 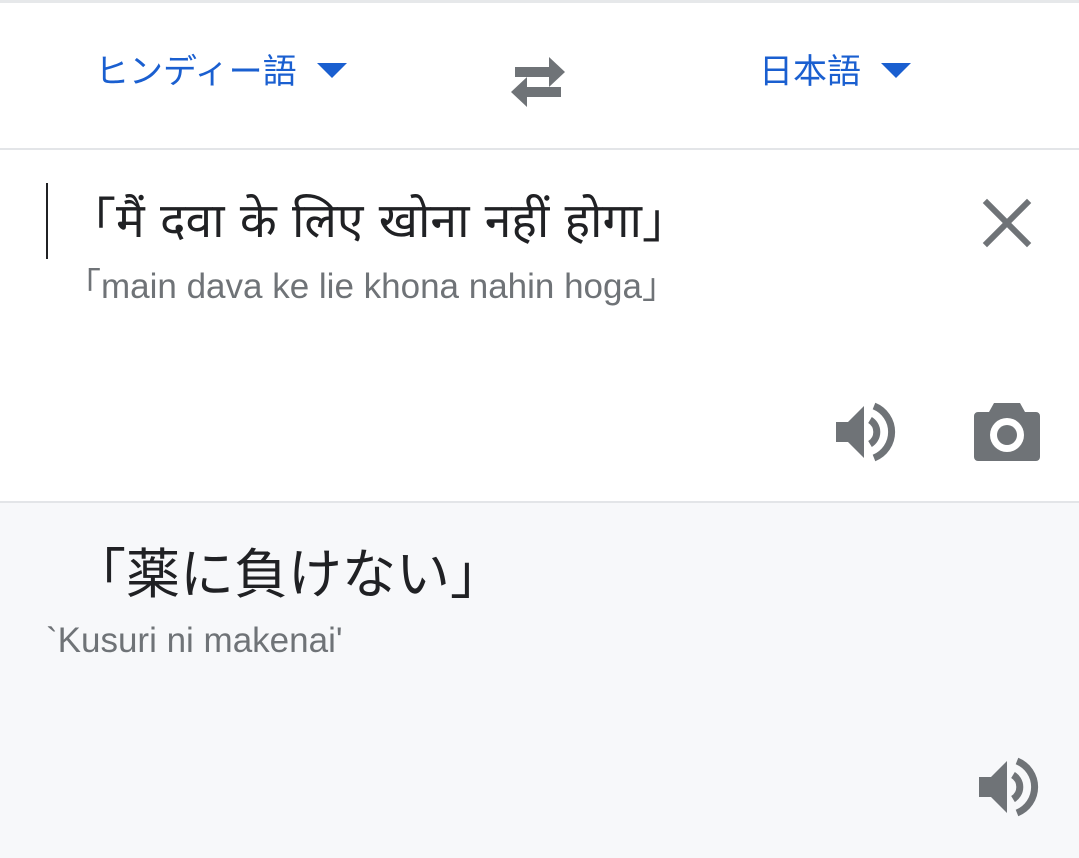 I want to click on target-language-selector: 日本語, so click(x=835, y=68).